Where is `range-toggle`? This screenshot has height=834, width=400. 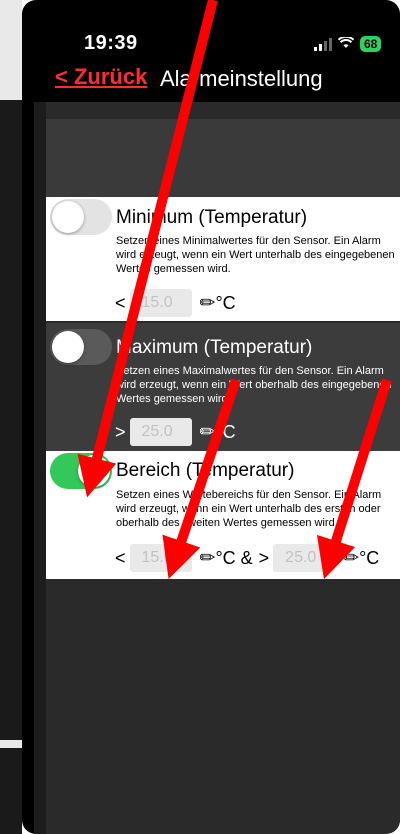 range-toggle is located at coordinates (81, 471).